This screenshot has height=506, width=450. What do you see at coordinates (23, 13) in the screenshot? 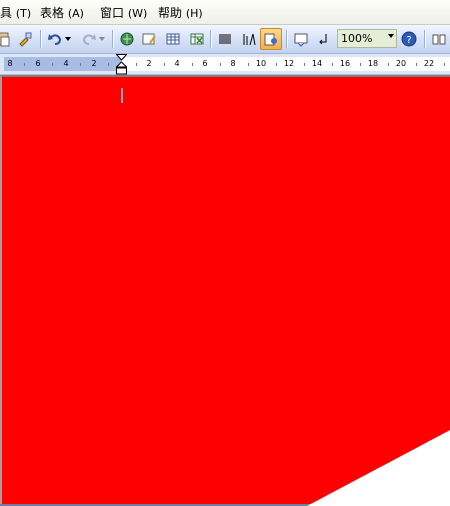
I see `menu-tools-accel: (T)` at bounding box center [23, 13].